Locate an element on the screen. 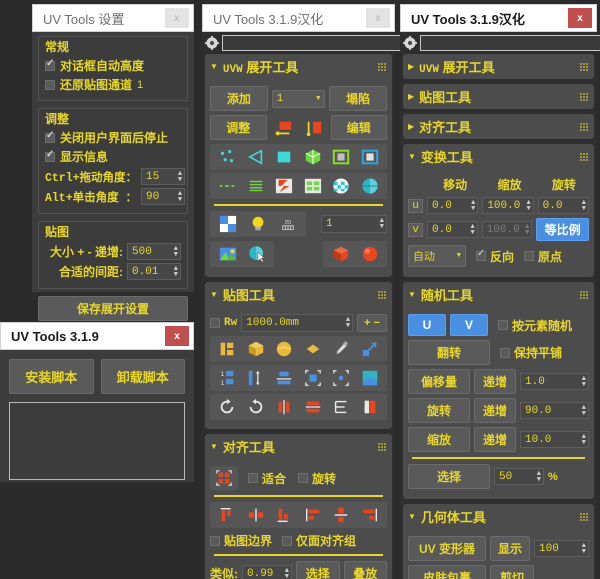 The image size is (600, 579). green-select-icon is located at coordinates (341, 157).